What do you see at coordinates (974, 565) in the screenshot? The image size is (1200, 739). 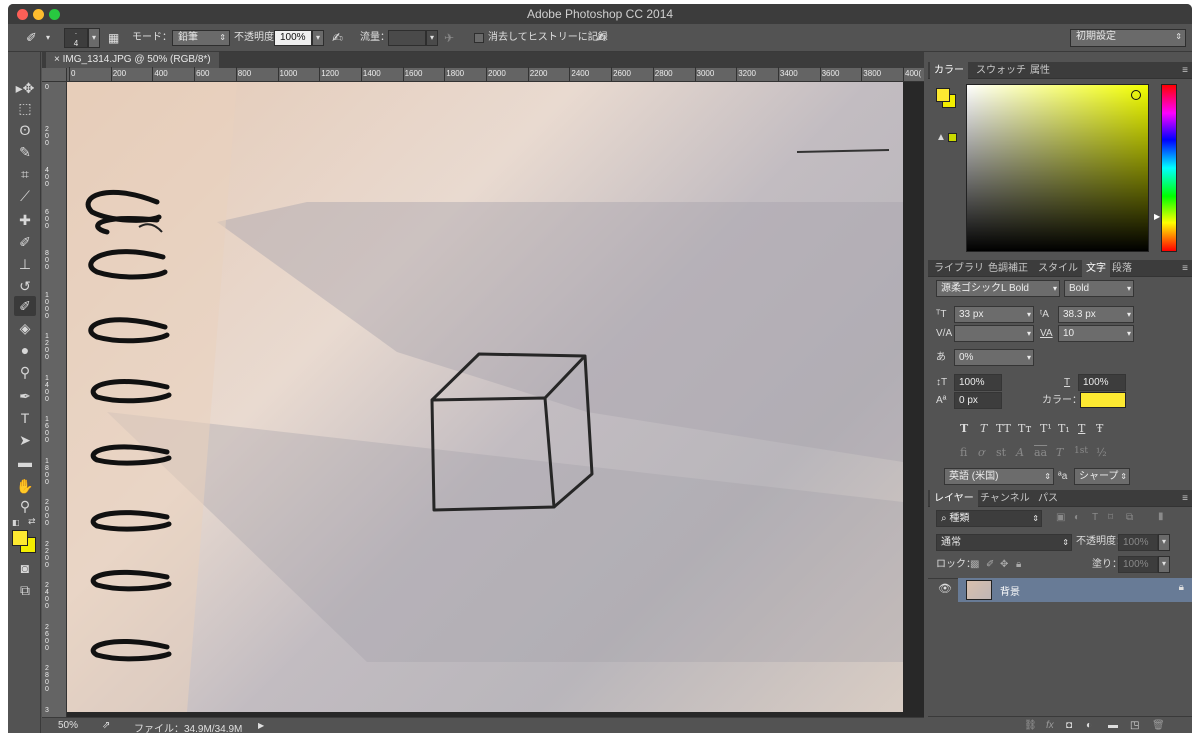 I see `lock-transparency-icon: ▩` at bounding box center [974, 565].